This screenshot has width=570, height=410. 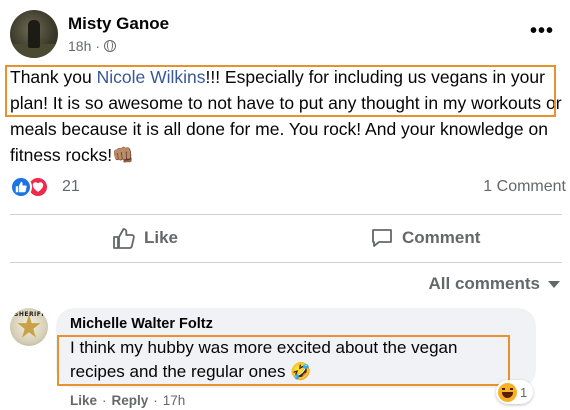 I want to click on comment-reaction-count: 1, so click(x=524, y=392).